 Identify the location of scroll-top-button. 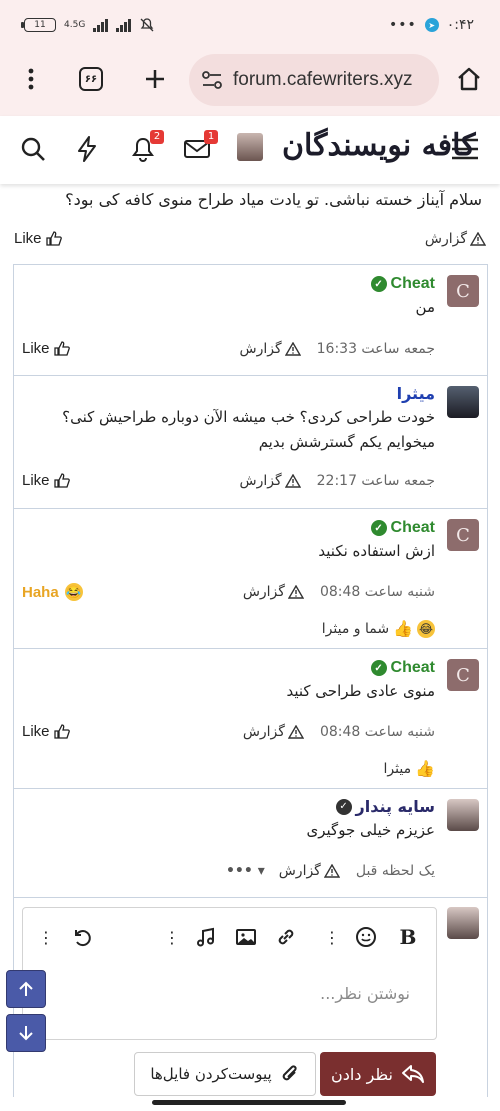
(26, 989).